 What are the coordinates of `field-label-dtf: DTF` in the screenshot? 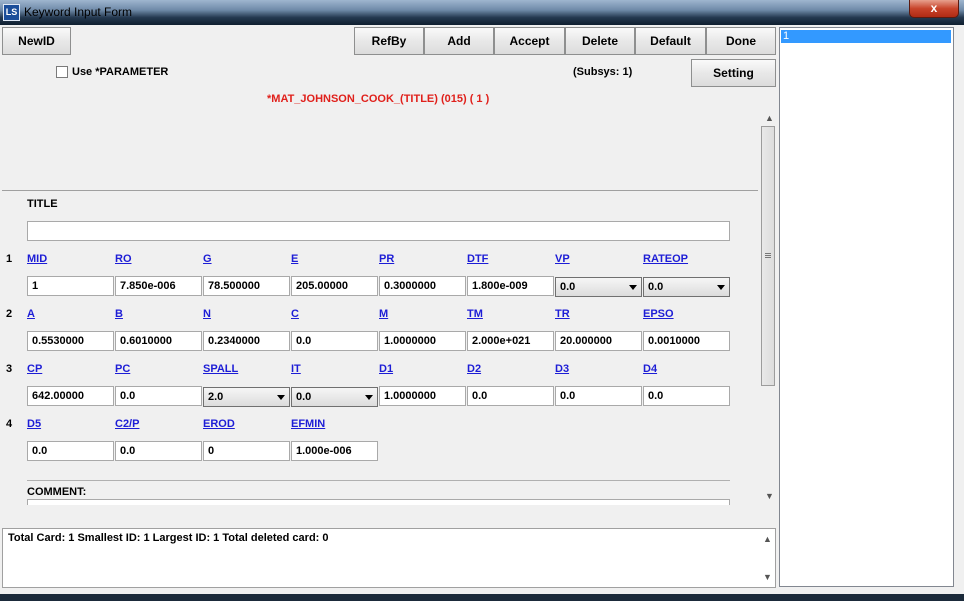 It's located at (477, 259).